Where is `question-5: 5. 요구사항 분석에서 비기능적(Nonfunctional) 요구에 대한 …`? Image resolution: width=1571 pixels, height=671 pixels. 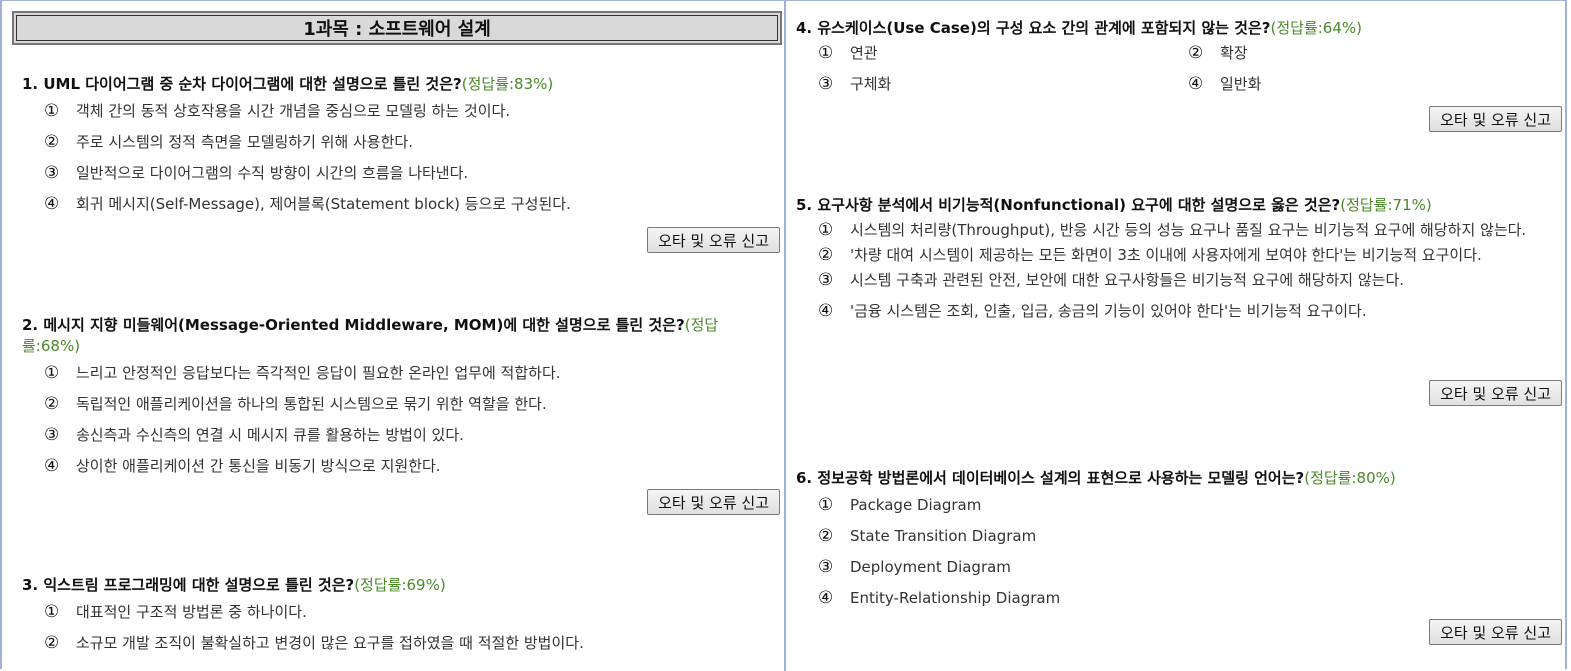
question-5: 5. 요구사항 분석에서 비기능적(Nonfunctional) 요구에 대한 … is located at coordinates (1176, 258).